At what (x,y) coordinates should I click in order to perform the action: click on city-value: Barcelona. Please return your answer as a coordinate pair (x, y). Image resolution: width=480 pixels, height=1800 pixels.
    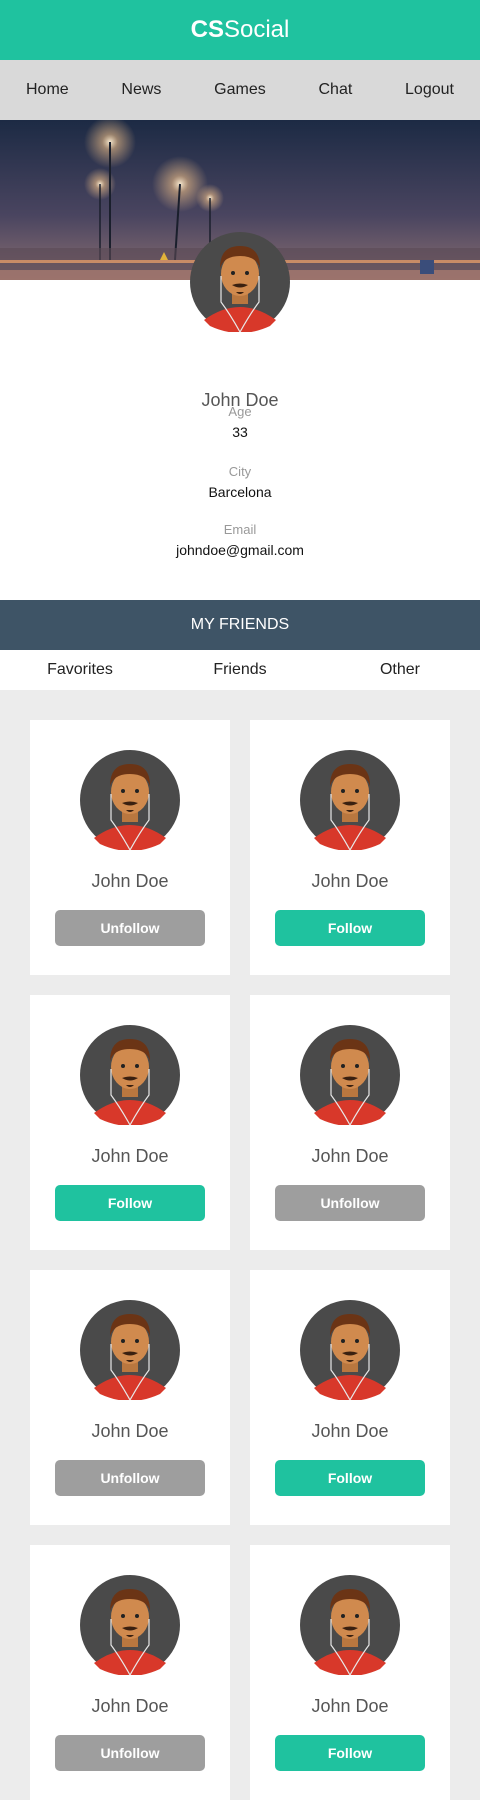
    Looking at the image, I should click on (240, 492).